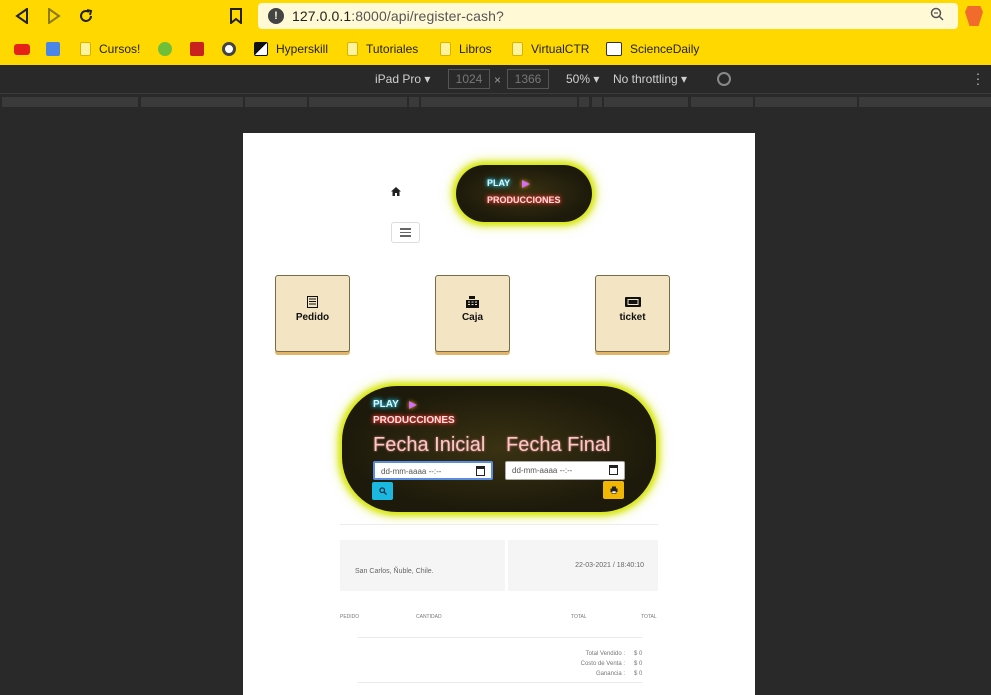 The image size is (991, 695). What do you see at coordinates (405, 232) in the screenshot?
I see `hamburger-menu-button` at bounding box center [405, 232].